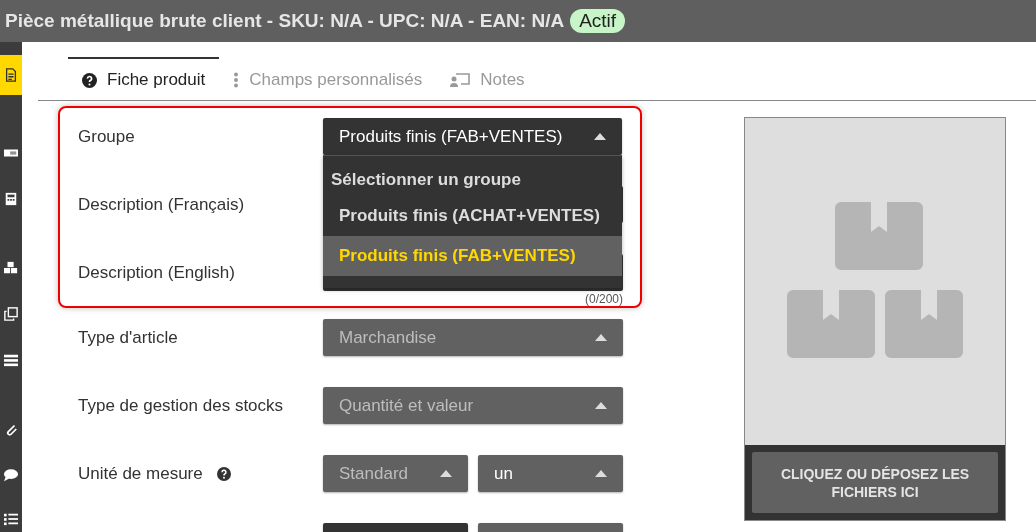  What do you see at coordinates (128, 338) in the screenshot?
I see `field-label: Type d'article` at bounding box center [128, 338].